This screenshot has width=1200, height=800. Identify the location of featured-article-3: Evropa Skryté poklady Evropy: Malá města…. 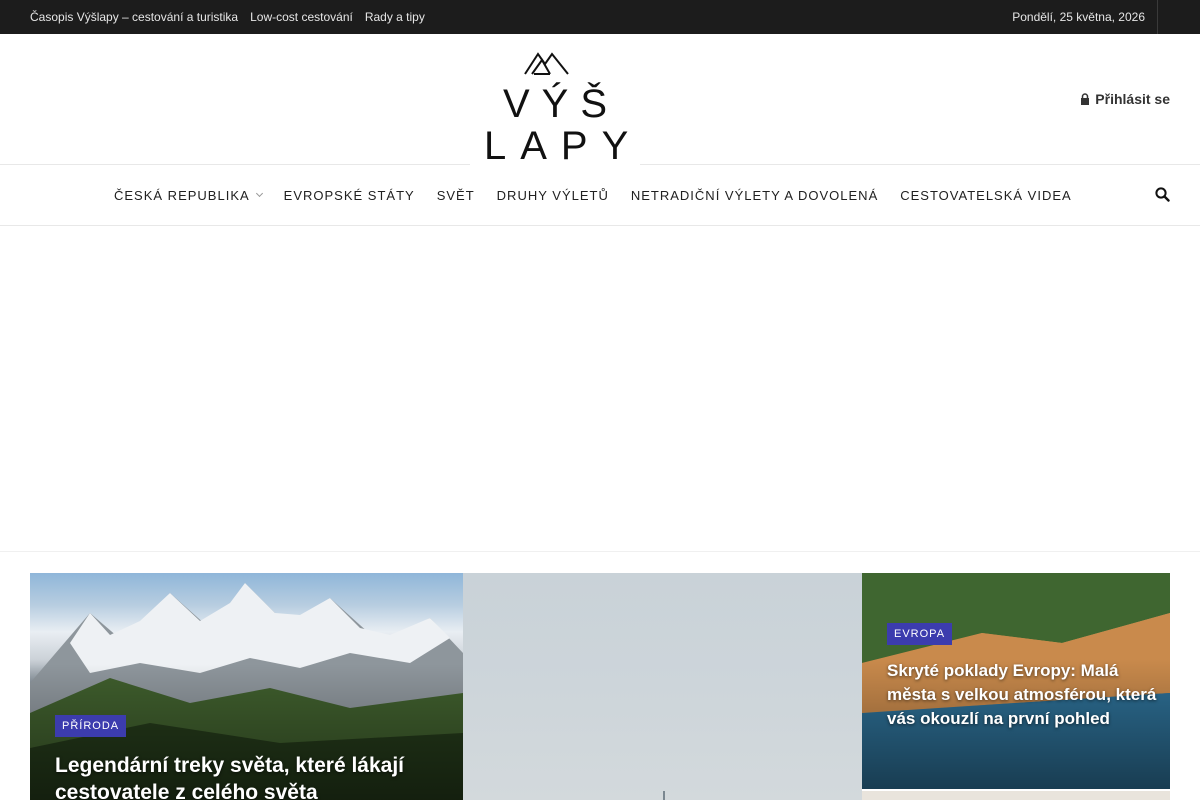
(1016, 681).